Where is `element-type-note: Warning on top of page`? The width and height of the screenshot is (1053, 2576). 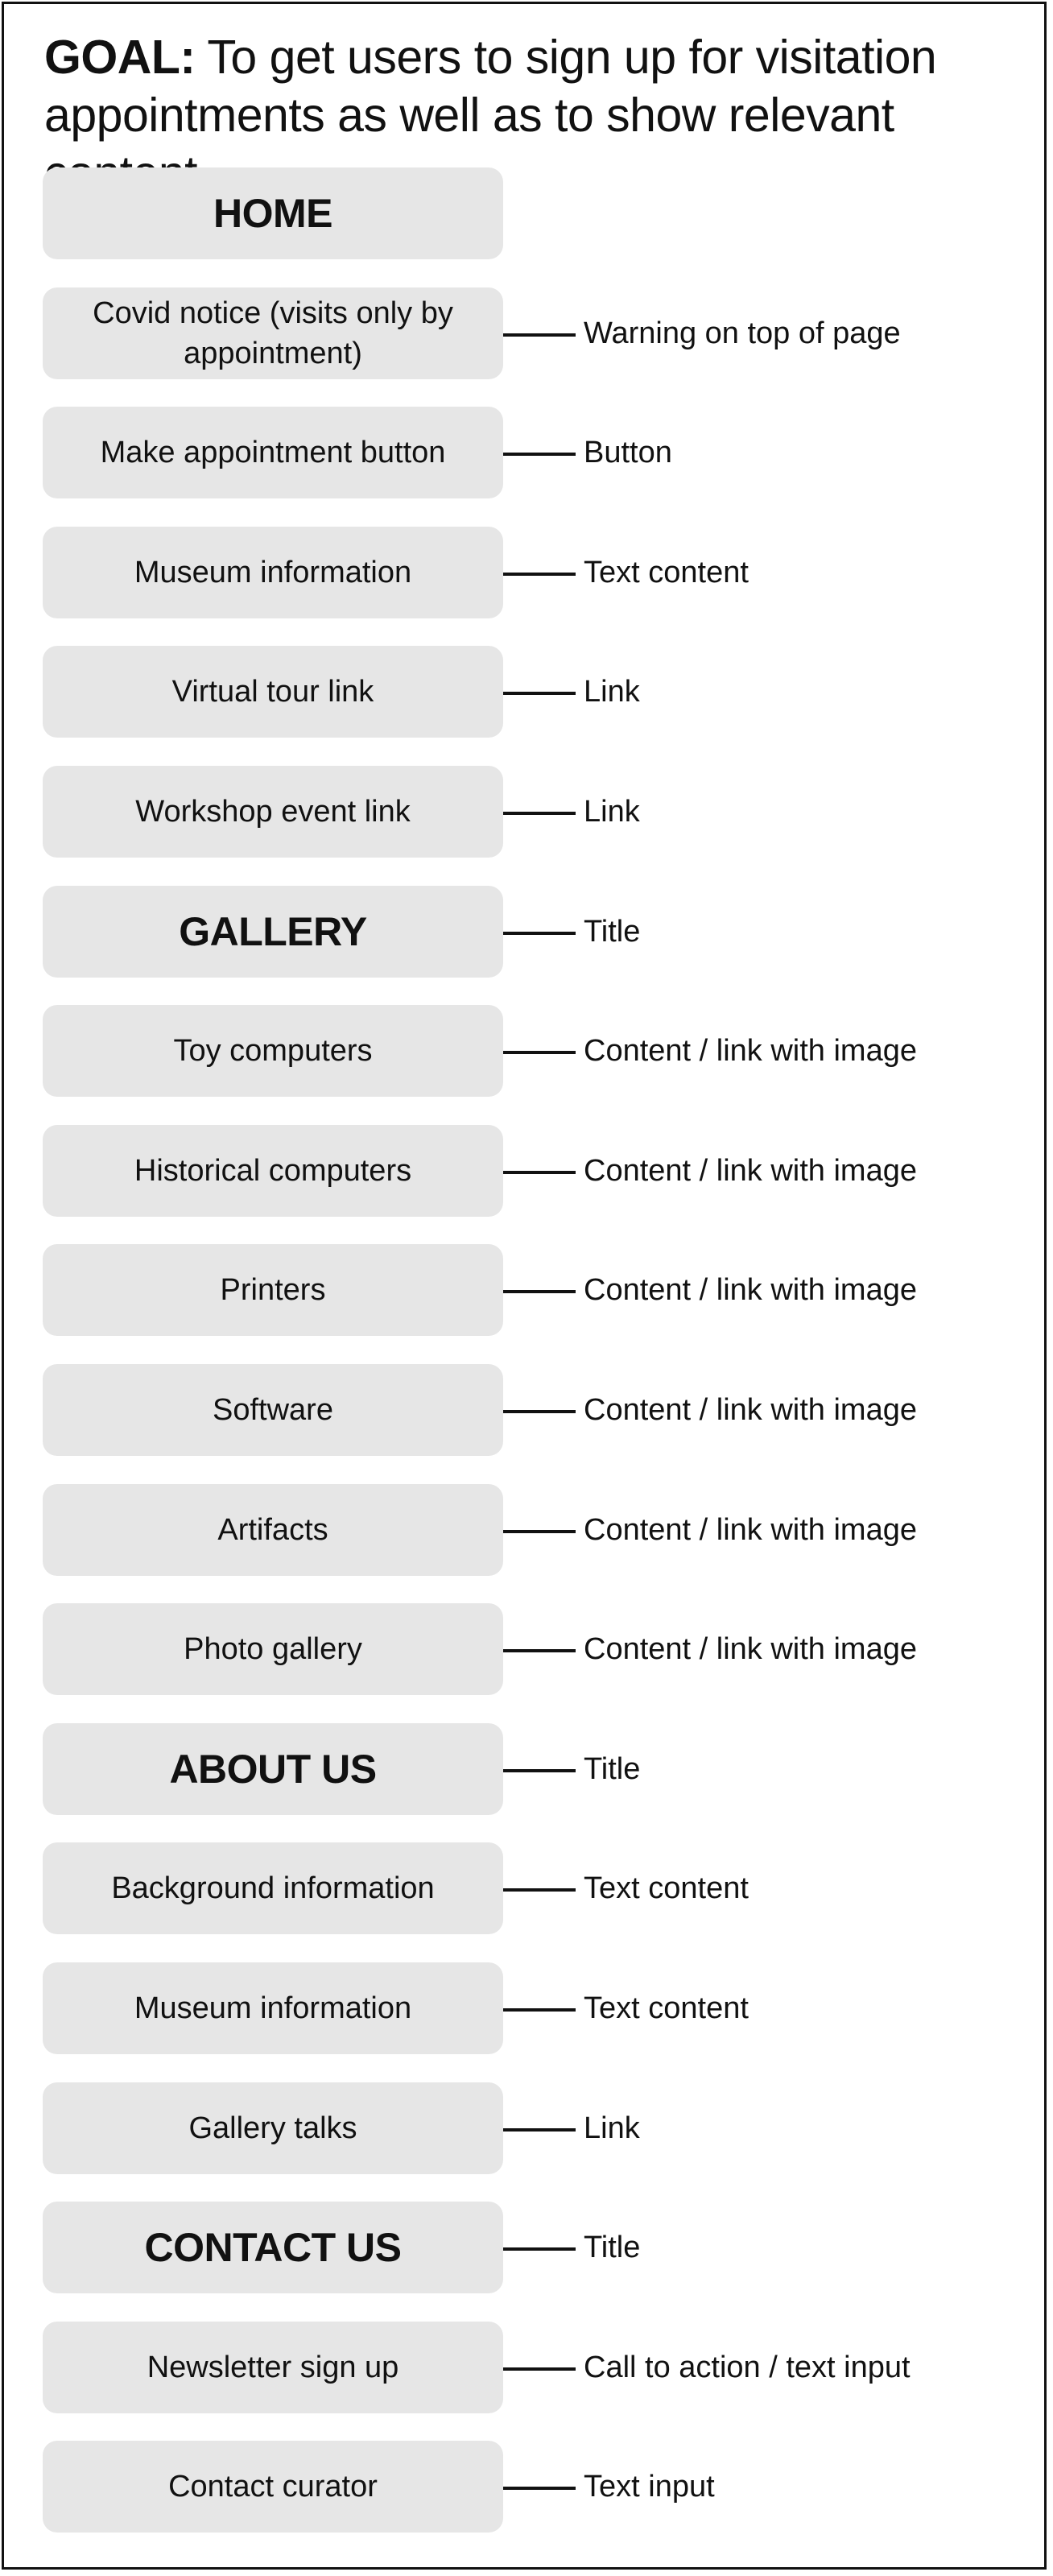
element-type-note: Warning on top of page is located at coordinates (743, 333).